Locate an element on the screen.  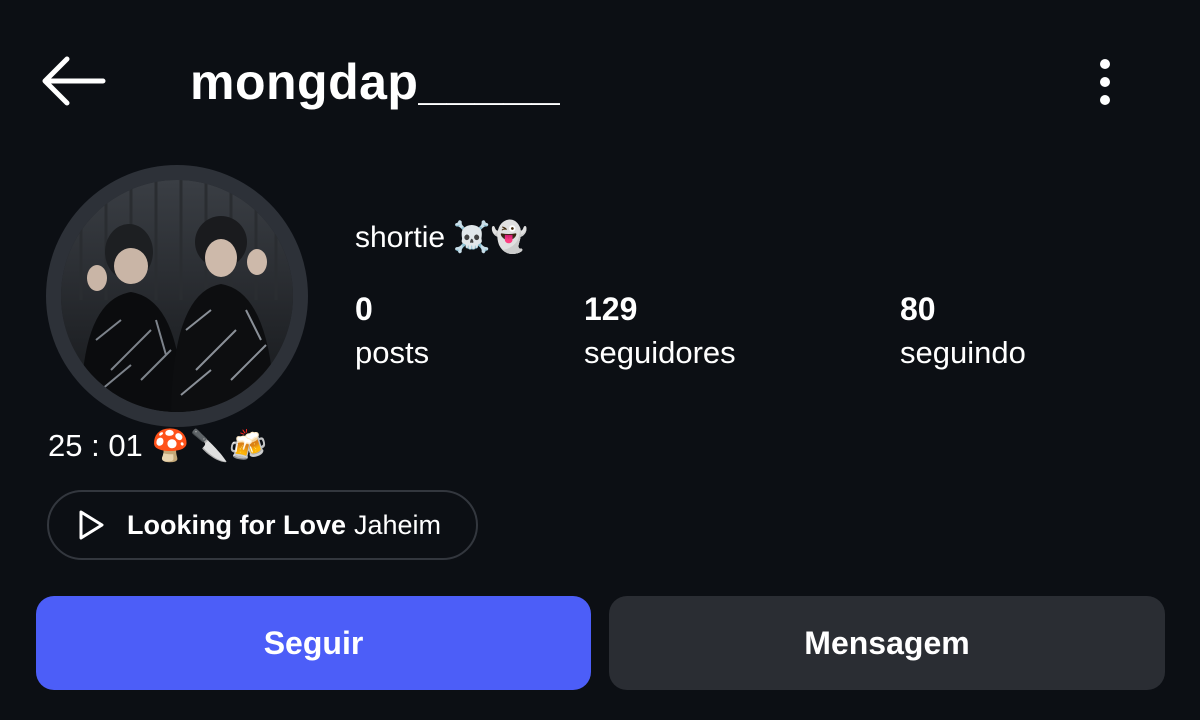
followers-count: 129 is located at coordinates (611, 309).